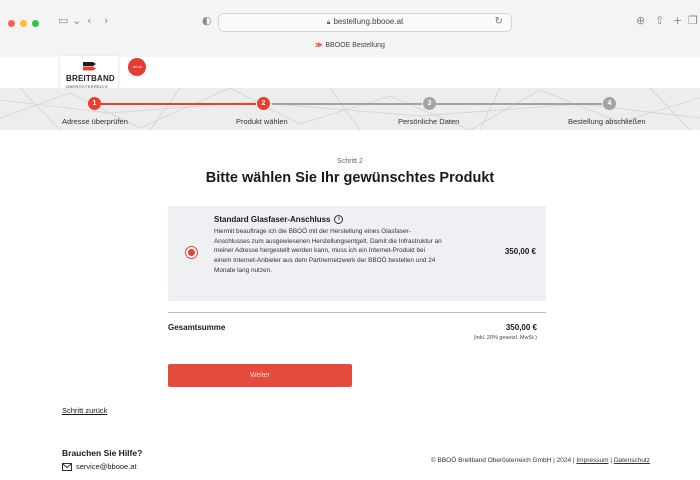 This screenshot has width=700, height=480. Describe the element at coordinates (102, 453) in the screenshot. I see `help-title: Brauchen Sie Hilfe?` at that location.